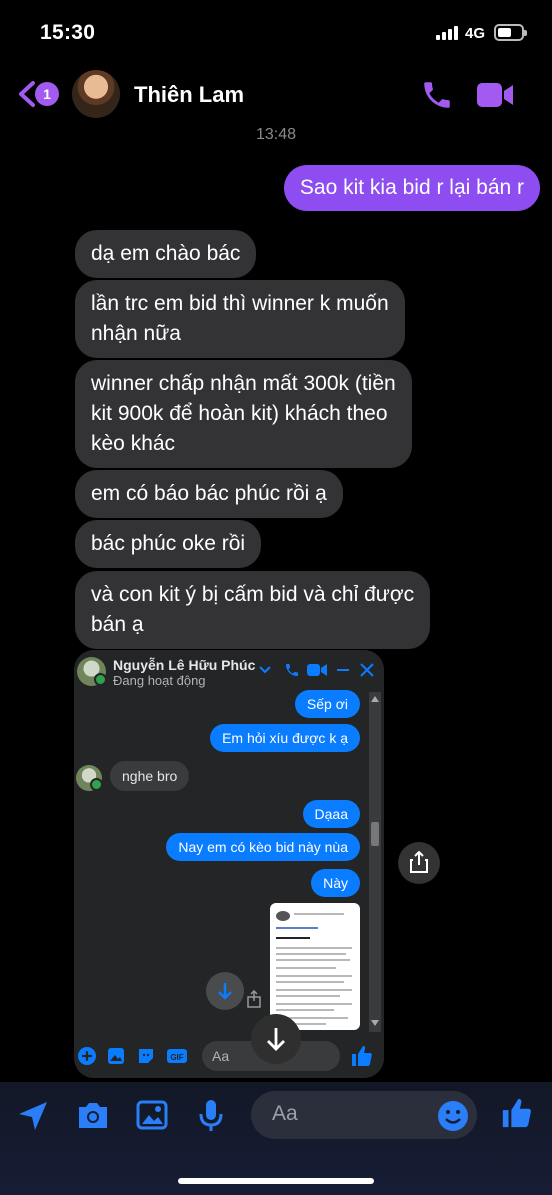 The image size is (552, 1195). What do you see at coordinates (150, 776) in the screenshot?
I see `screenshot-incoming-message: nghe bro` at bounding box center [150, 776].